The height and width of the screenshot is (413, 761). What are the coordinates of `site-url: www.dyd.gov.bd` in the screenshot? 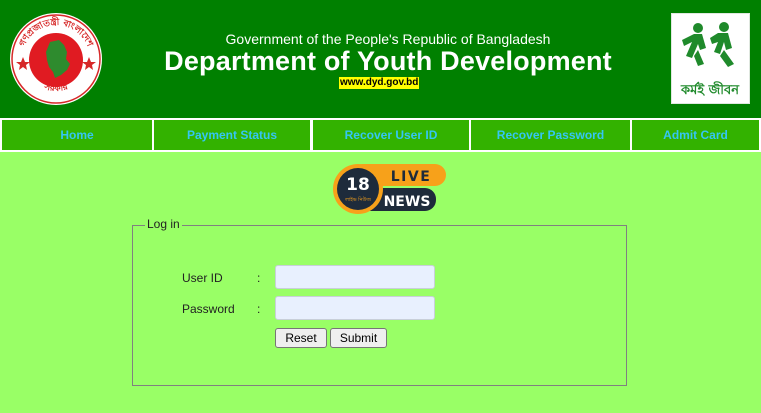 It's located at (379, 83).